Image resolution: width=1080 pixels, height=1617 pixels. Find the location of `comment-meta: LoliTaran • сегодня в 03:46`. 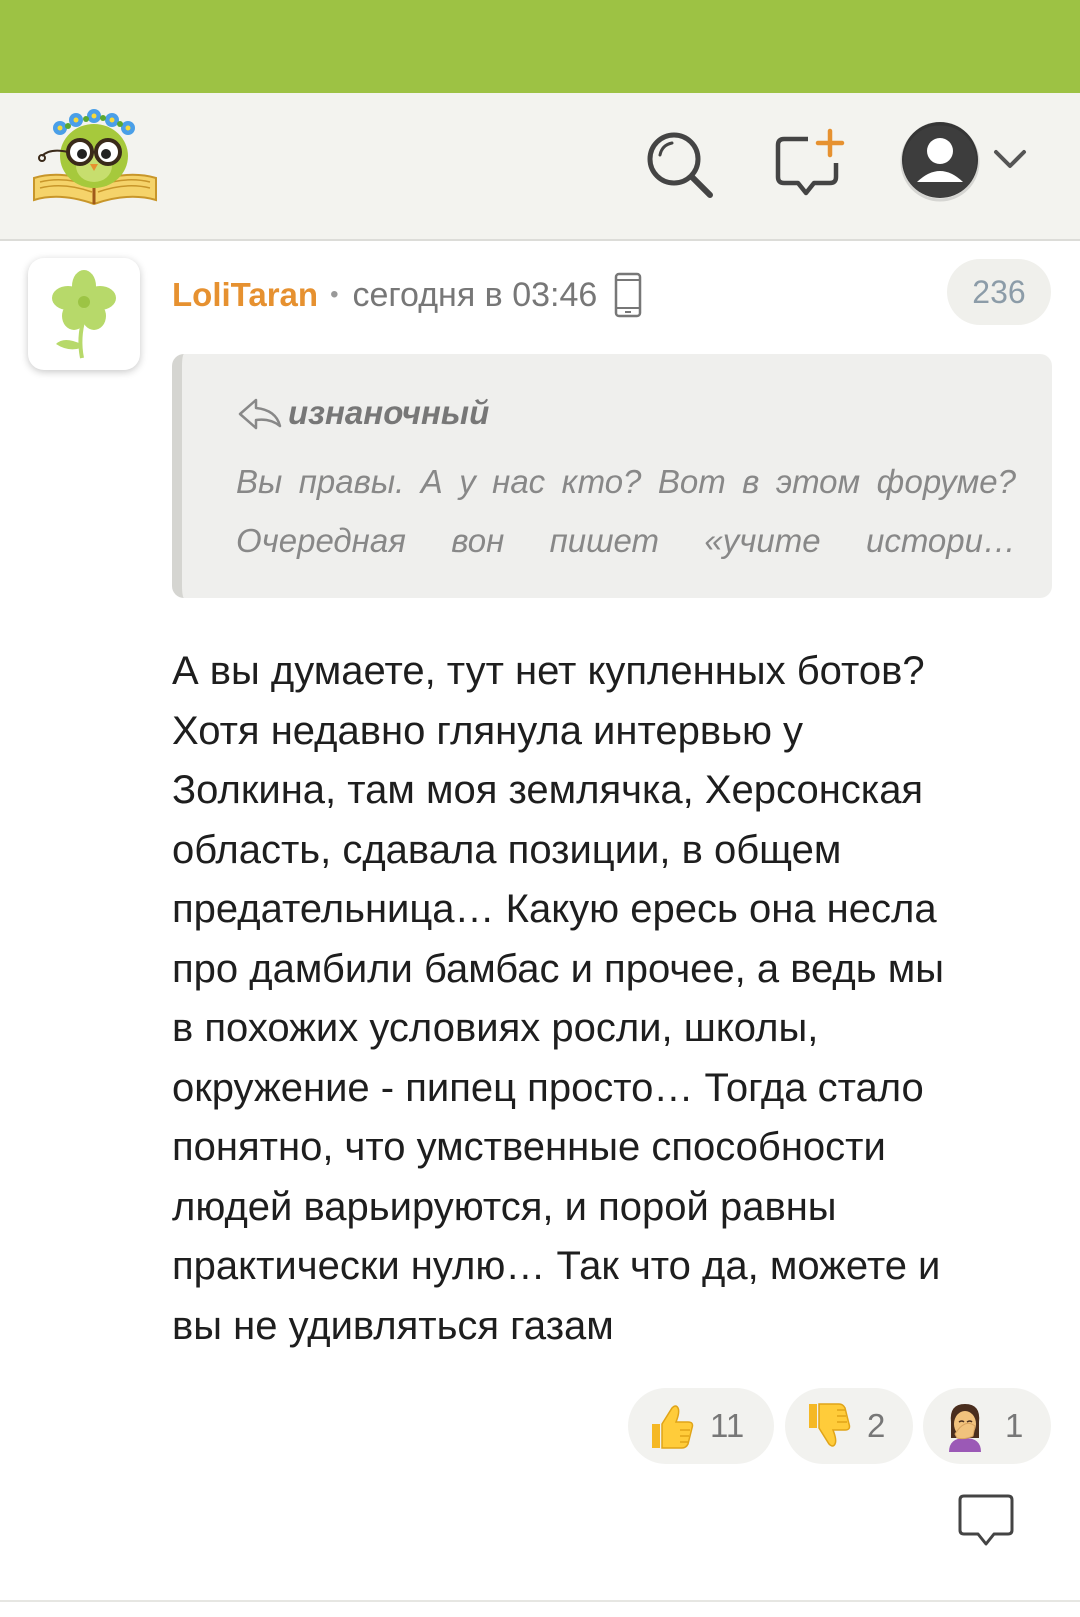

comment-meta: LoliTaran • сегодня в 03:46 is located at coordinates (407, 295).